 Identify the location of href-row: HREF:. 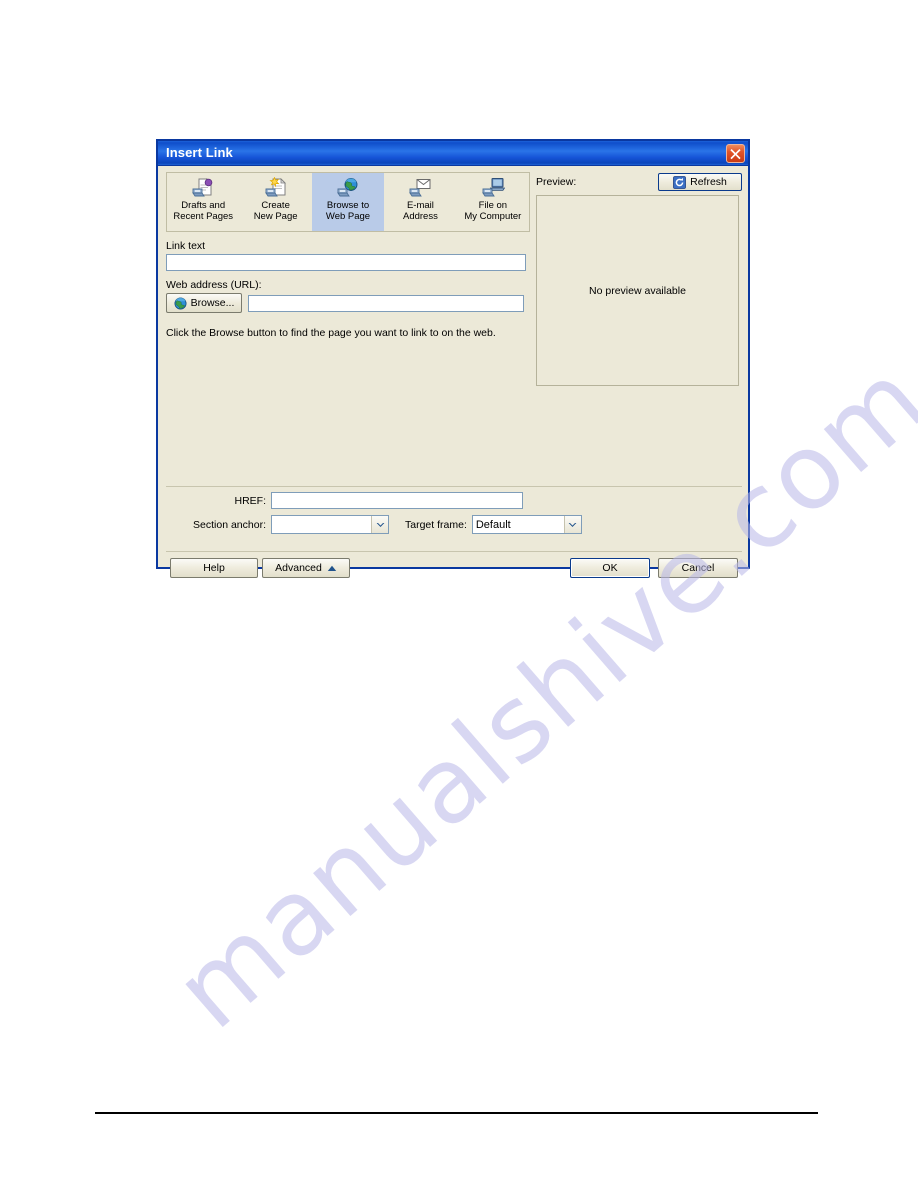
(454, 500).